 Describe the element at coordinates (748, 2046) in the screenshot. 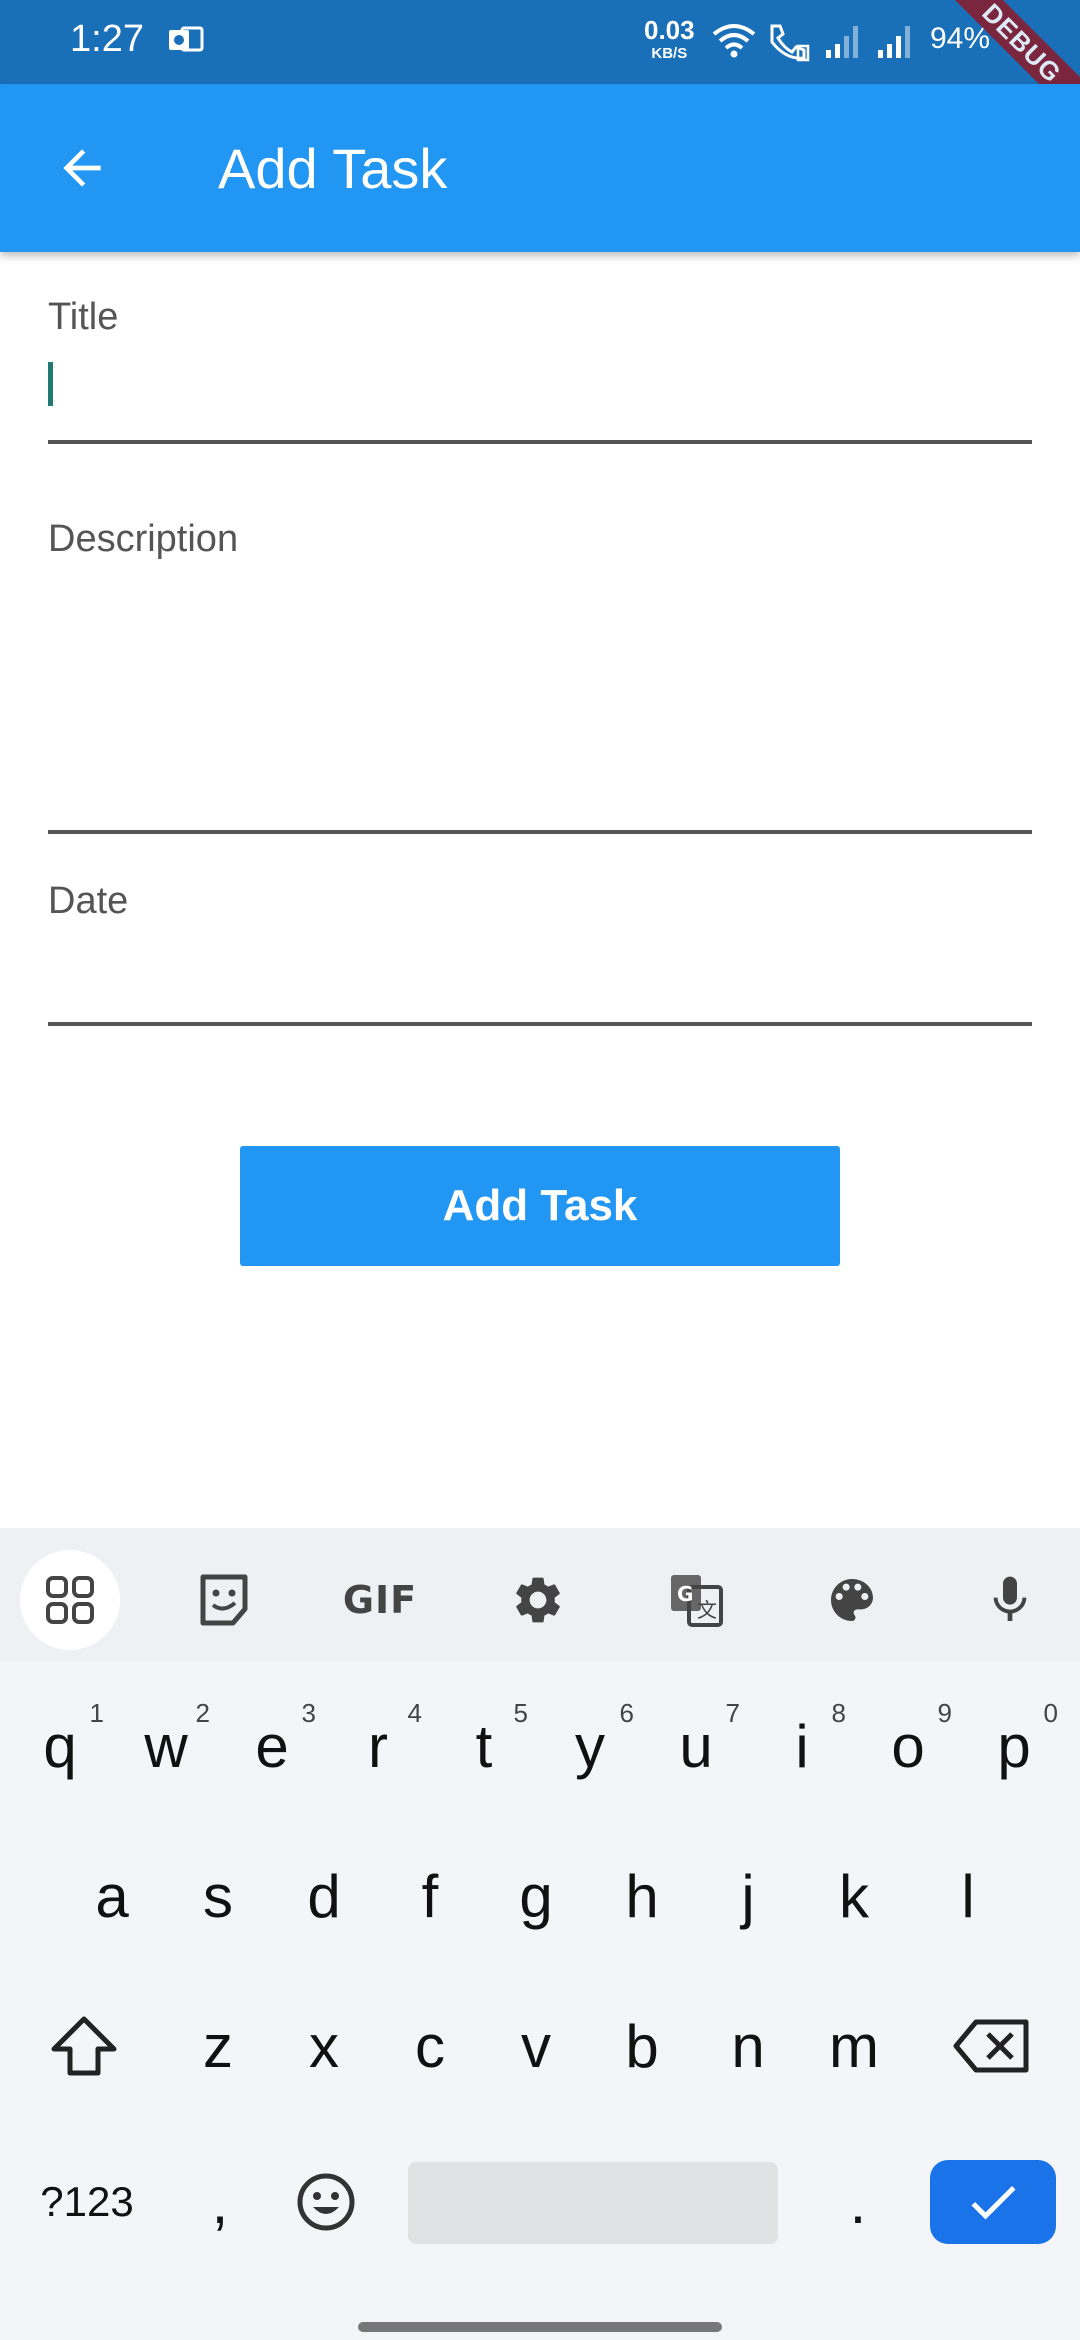

I see `key-n: n` at that location.